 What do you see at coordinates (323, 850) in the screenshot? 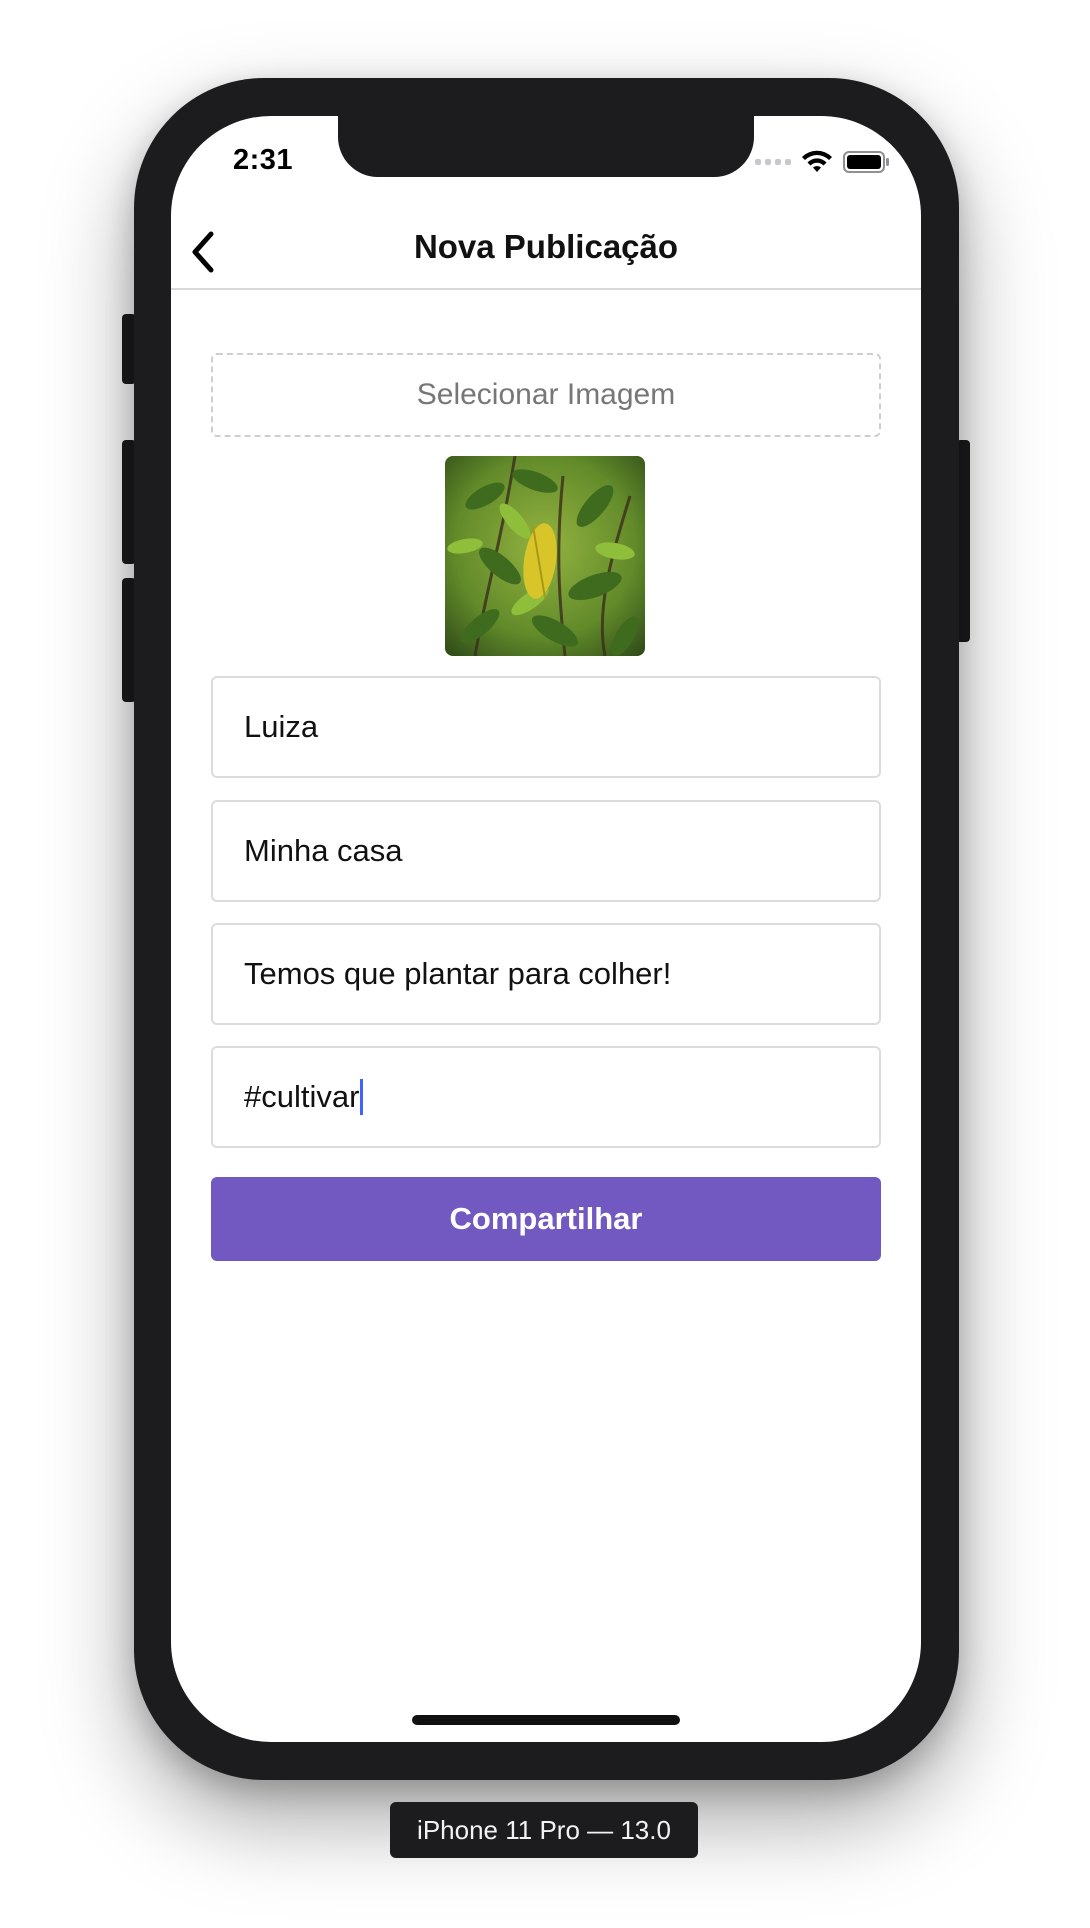
I see `place-field-value: Minha casa` at bounding box center [323, 850].